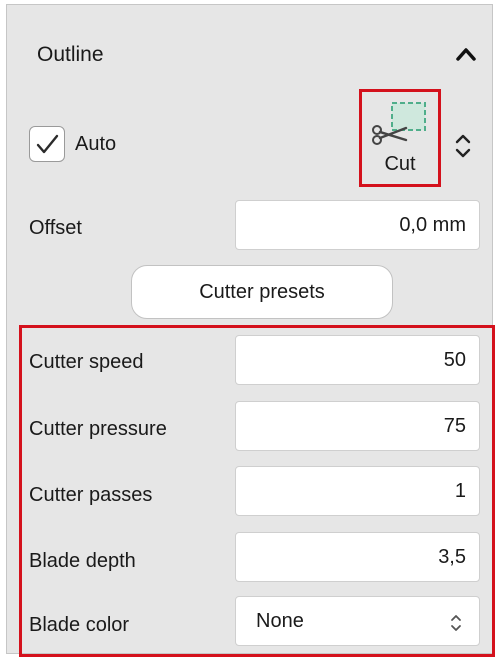 The width and height of the screenshot is (499, 660). Describe the element at coordinates (357, 557) in the screenshot. I see `blade-depth-field: 3,5` at that location.